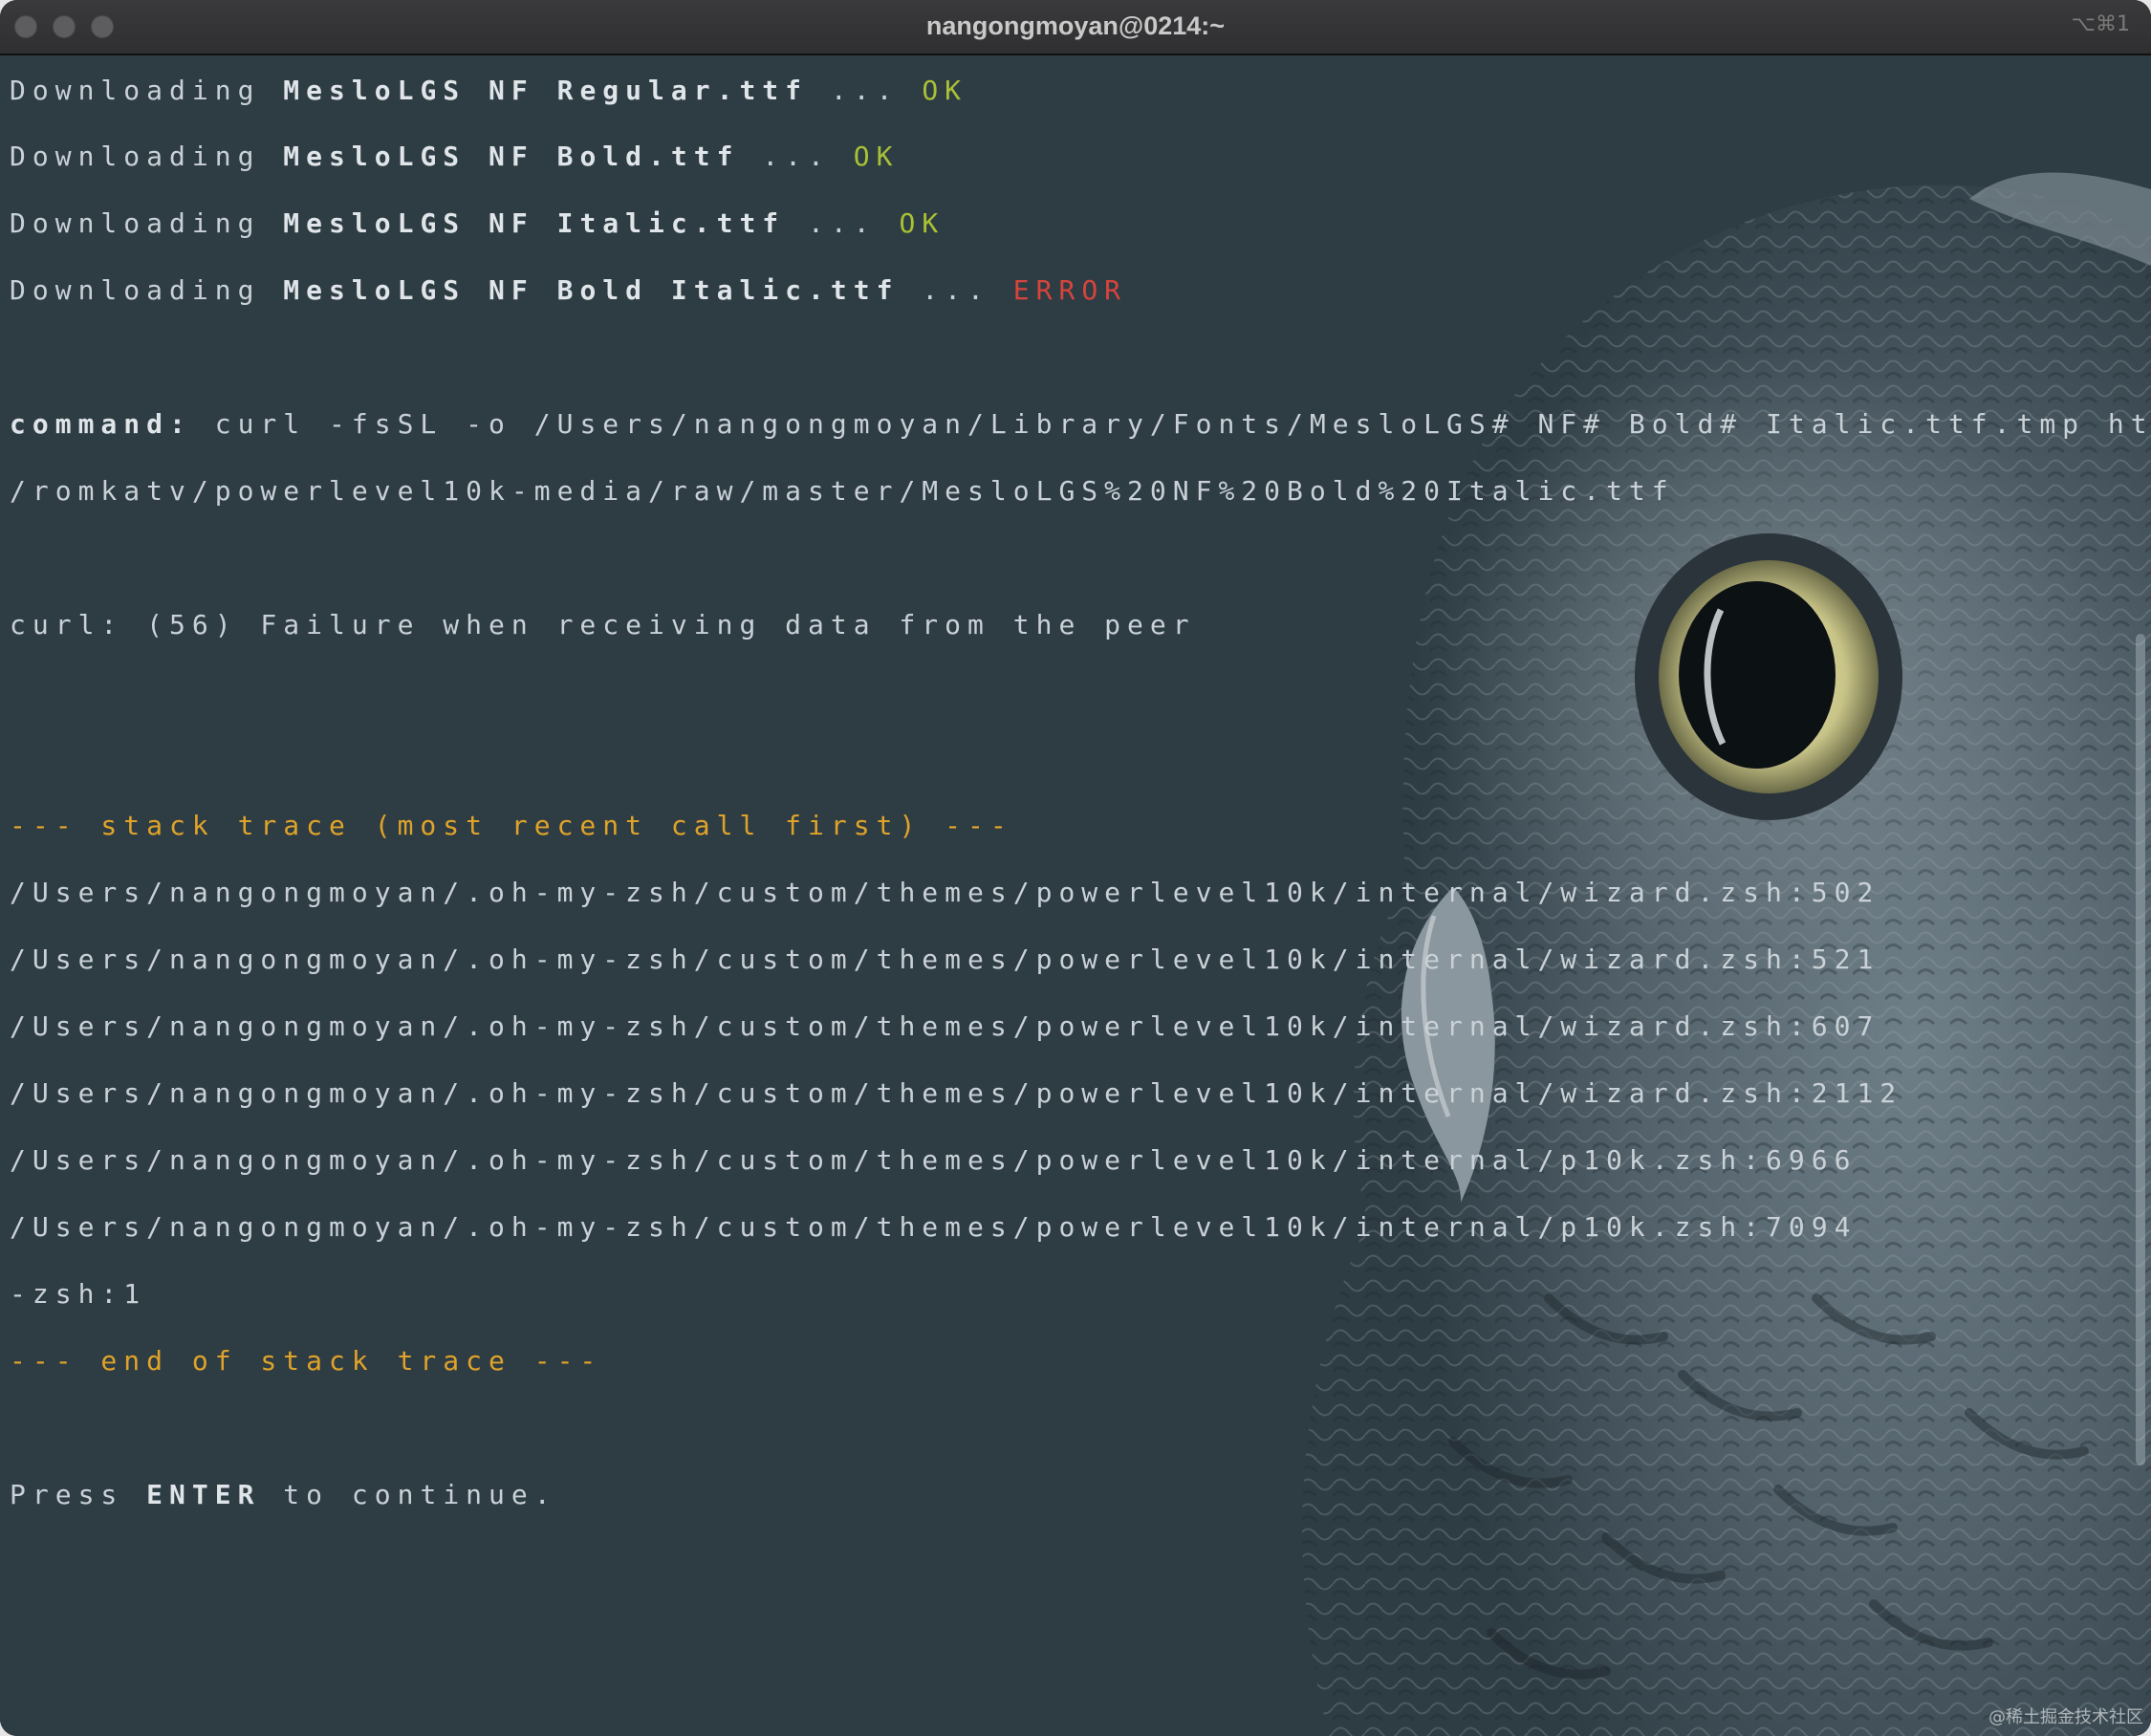  I want to click on continue-prompt: Press ENTER to continue., so click(283, 1495).